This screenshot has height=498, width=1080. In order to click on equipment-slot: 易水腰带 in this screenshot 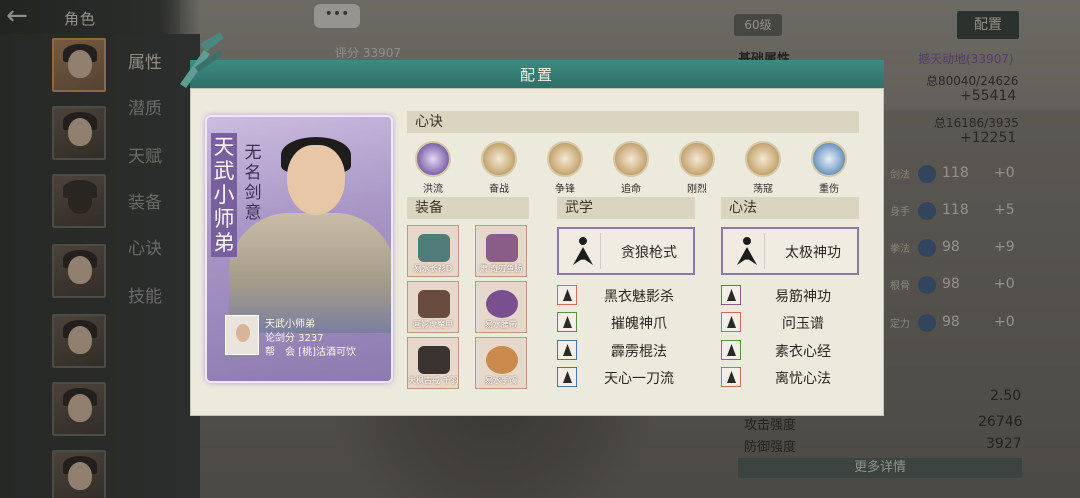, I will do `click(501, 307)`.